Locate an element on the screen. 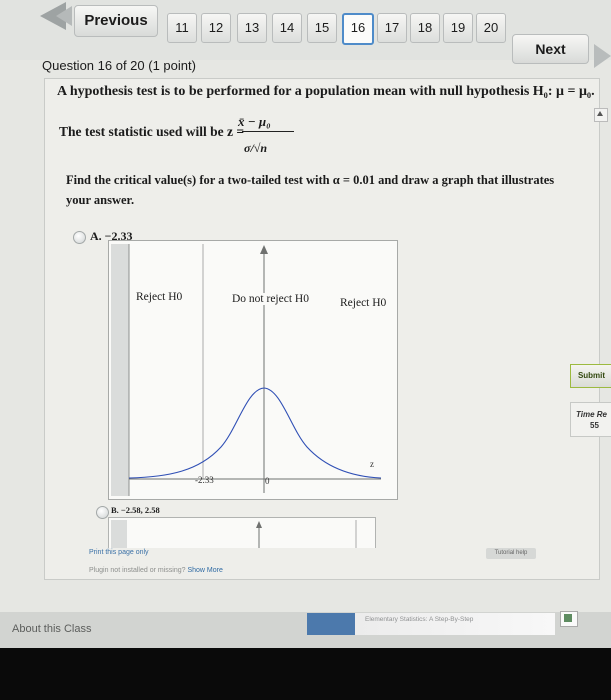 The width and height of the screenshot is (611, 700). page-18-button: 18 is located at coordinates (425, 28).